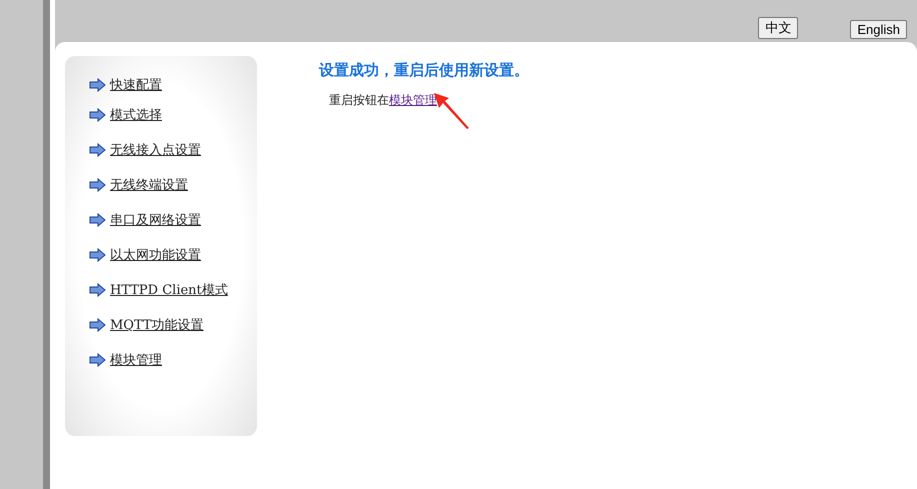 The image size is (917, 489). I want to click on menu-link: 快速配置, so click(136, 85).